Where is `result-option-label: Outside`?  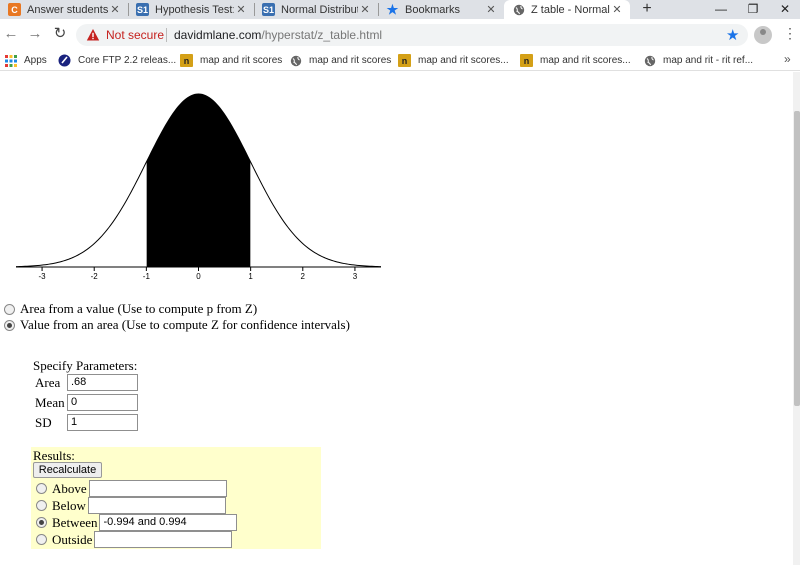
result-option-label: Outside is located at coordinates (72, 539).